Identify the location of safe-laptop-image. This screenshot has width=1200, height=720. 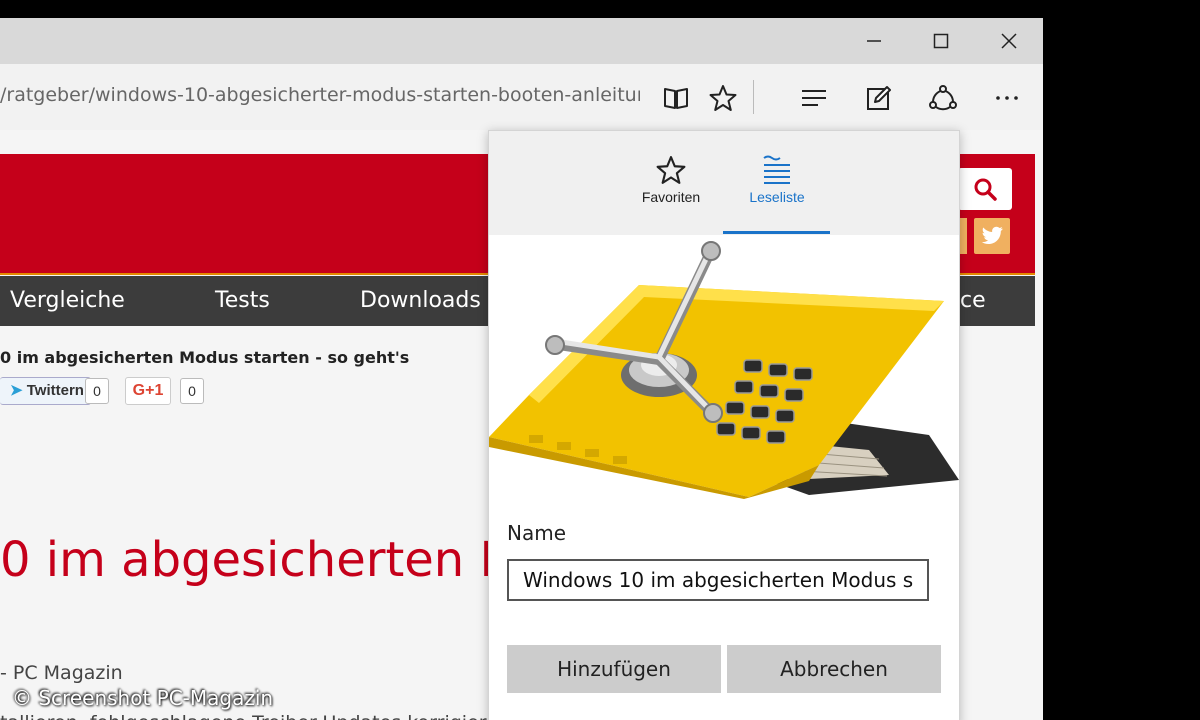
(724, 370).